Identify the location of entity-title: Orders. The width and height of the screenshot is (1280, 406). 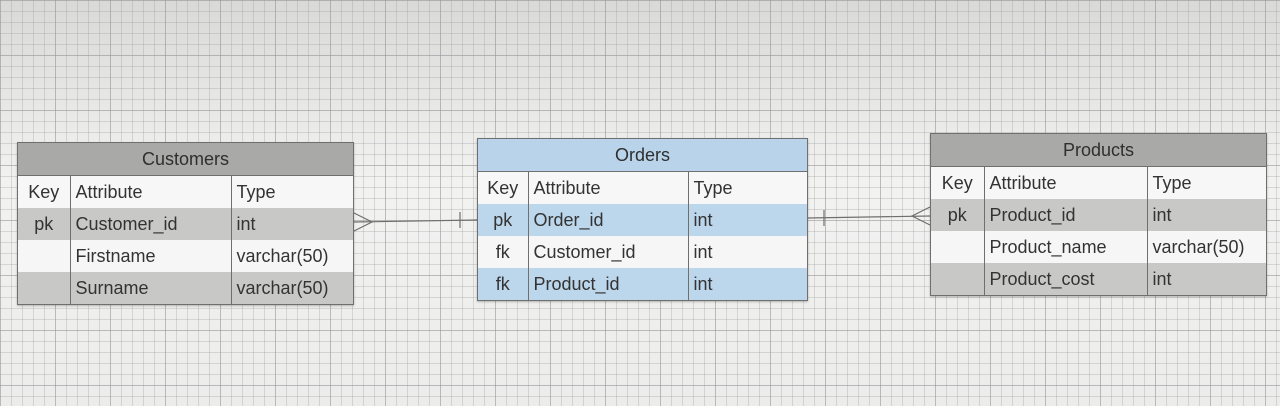
(642, 155).